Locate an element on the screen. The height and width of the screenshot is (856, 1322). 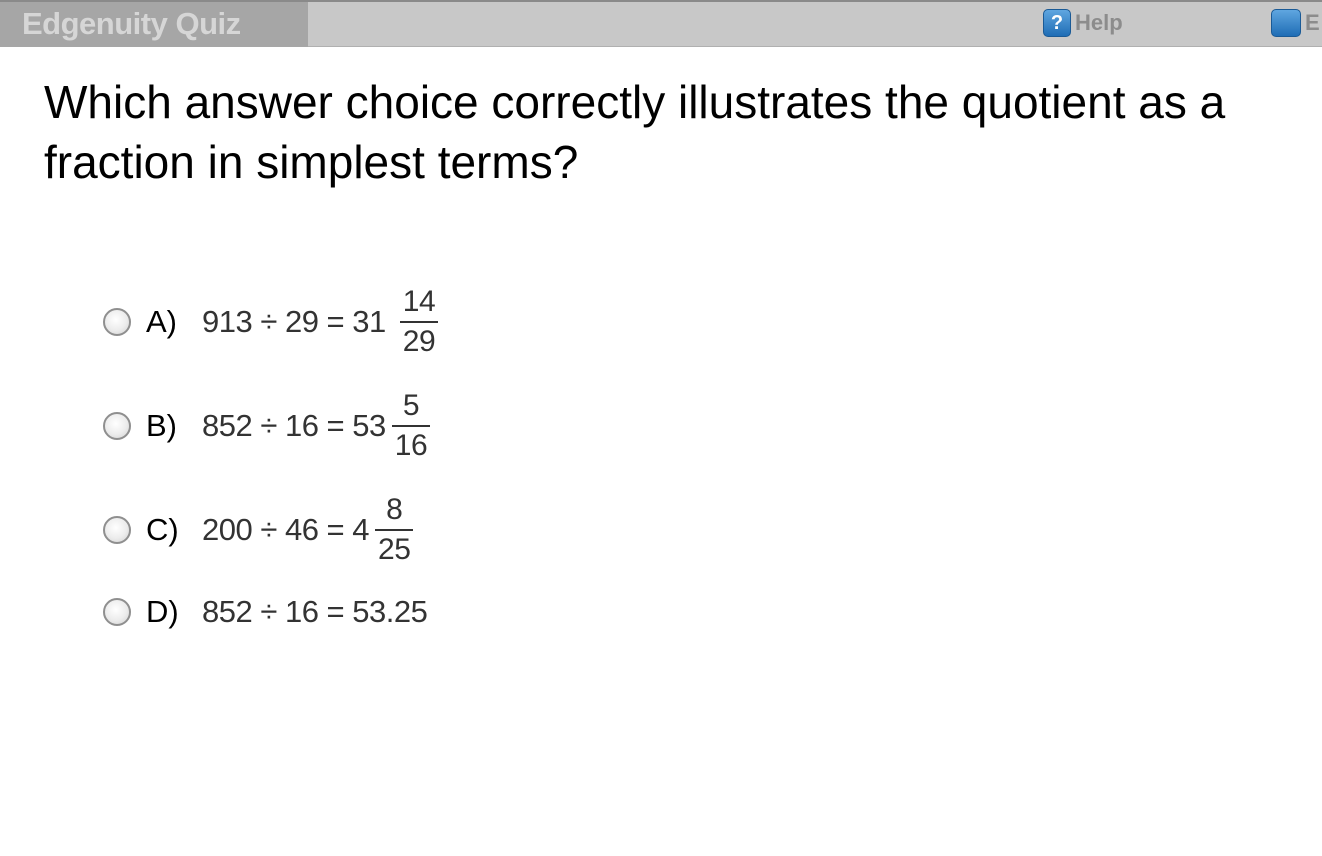
choice-letter-d: D) is located at coordinates (162, 611).